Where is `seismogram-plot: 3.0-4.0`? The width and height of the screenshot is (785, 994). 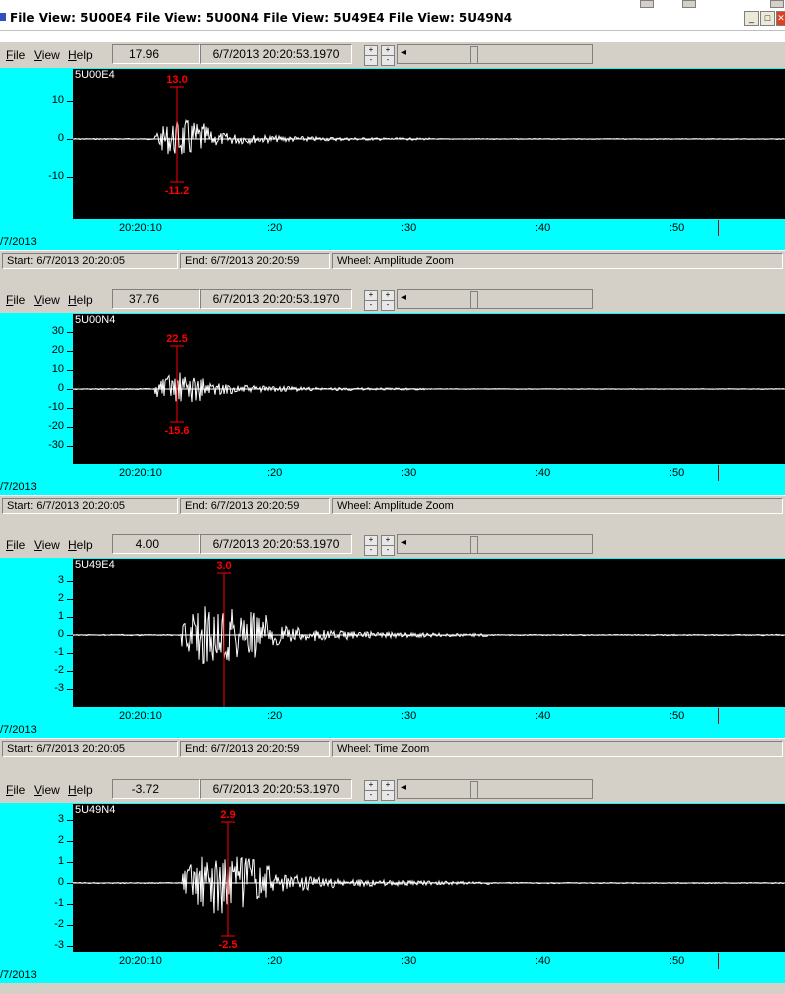 seismogram-plot: 3.0-4.0 is located at coordinates (429, 633).